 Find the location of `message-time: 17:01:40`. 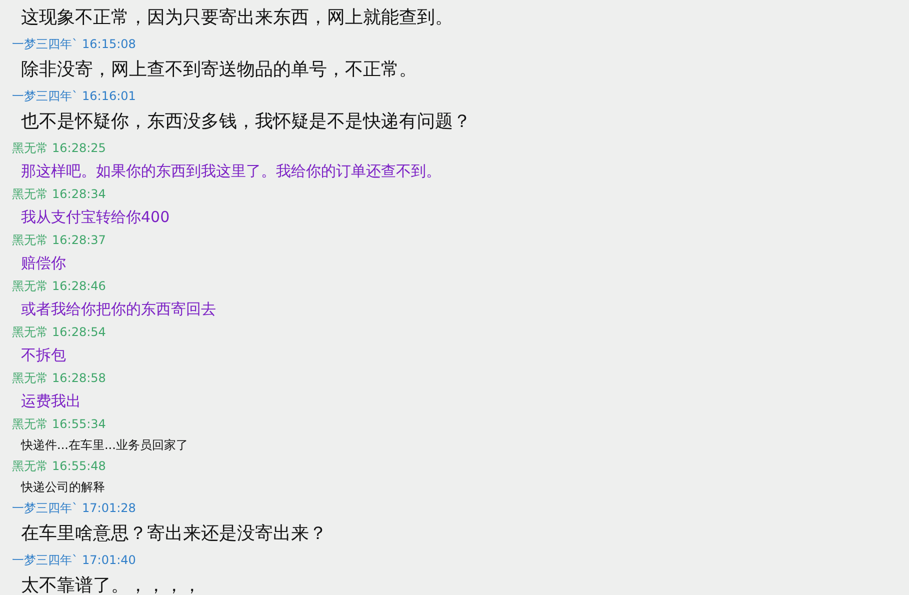

message-time: 17:01:40 is located at coordinates (109, 560).